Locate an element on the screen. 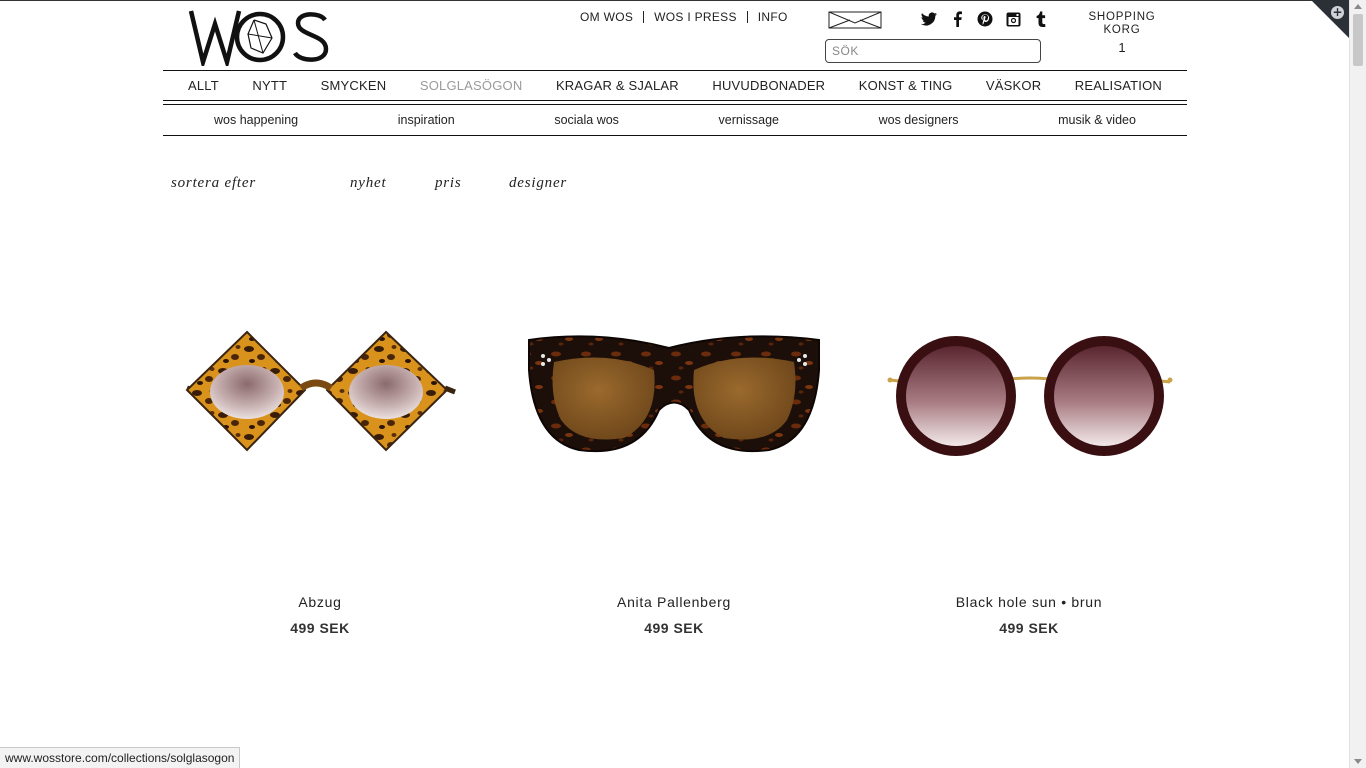 This screenshot has width=1366, height=768. facebook-icon is located at coordinates (957, 19).